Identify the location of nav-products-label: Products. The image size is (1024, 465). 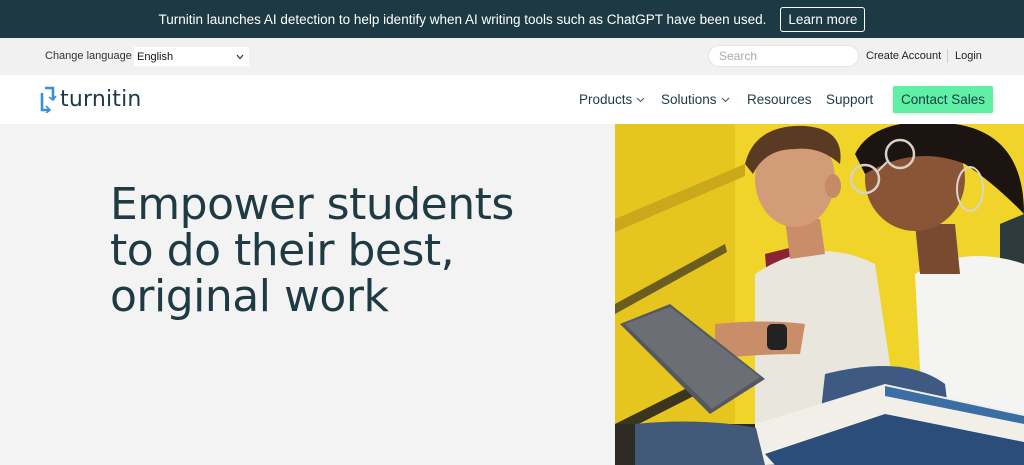
(606, 99).